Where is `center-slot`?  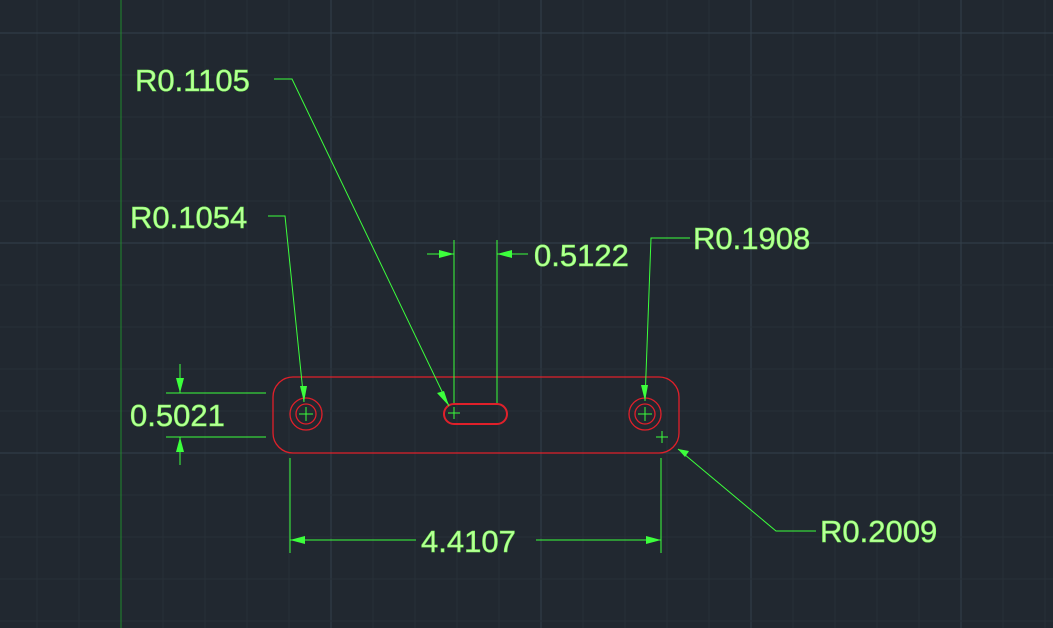
center-slot is located at coordinates (475, 414).